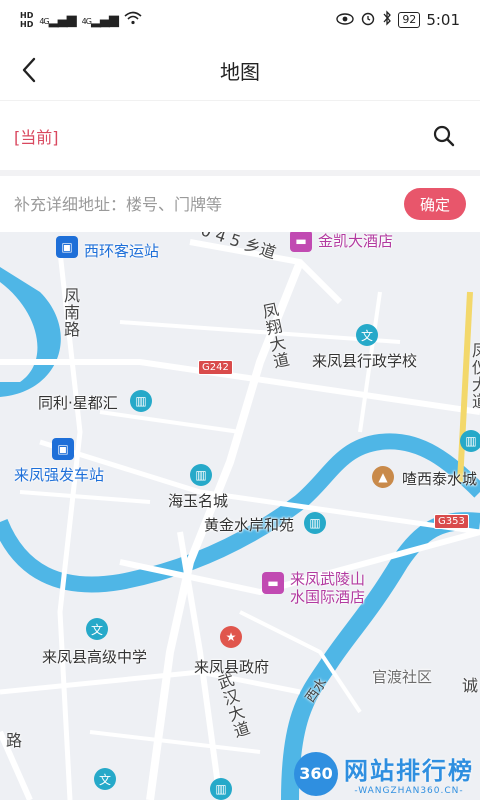 The width and height of the screenshot is (480, 800). Describe the element at coordinates (367, 335) in the screenshot. I see `school-icon: 文` at that location.